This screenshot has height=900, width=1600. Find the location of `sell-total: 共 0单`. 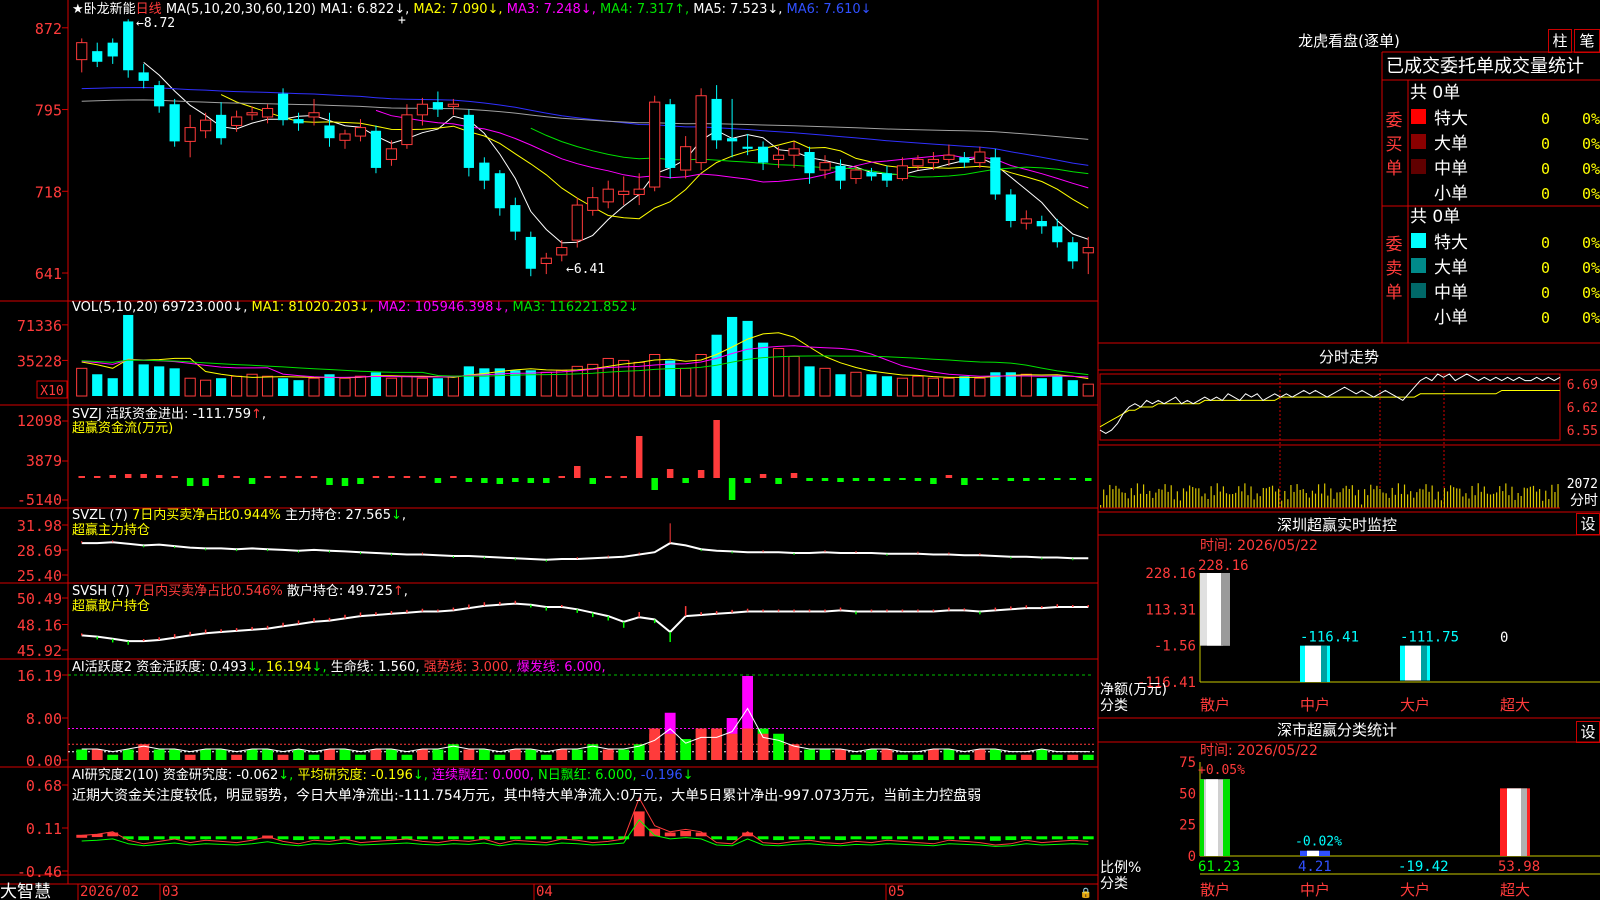

sell-total: 共 0单 is located at coordinates (1435, 217).